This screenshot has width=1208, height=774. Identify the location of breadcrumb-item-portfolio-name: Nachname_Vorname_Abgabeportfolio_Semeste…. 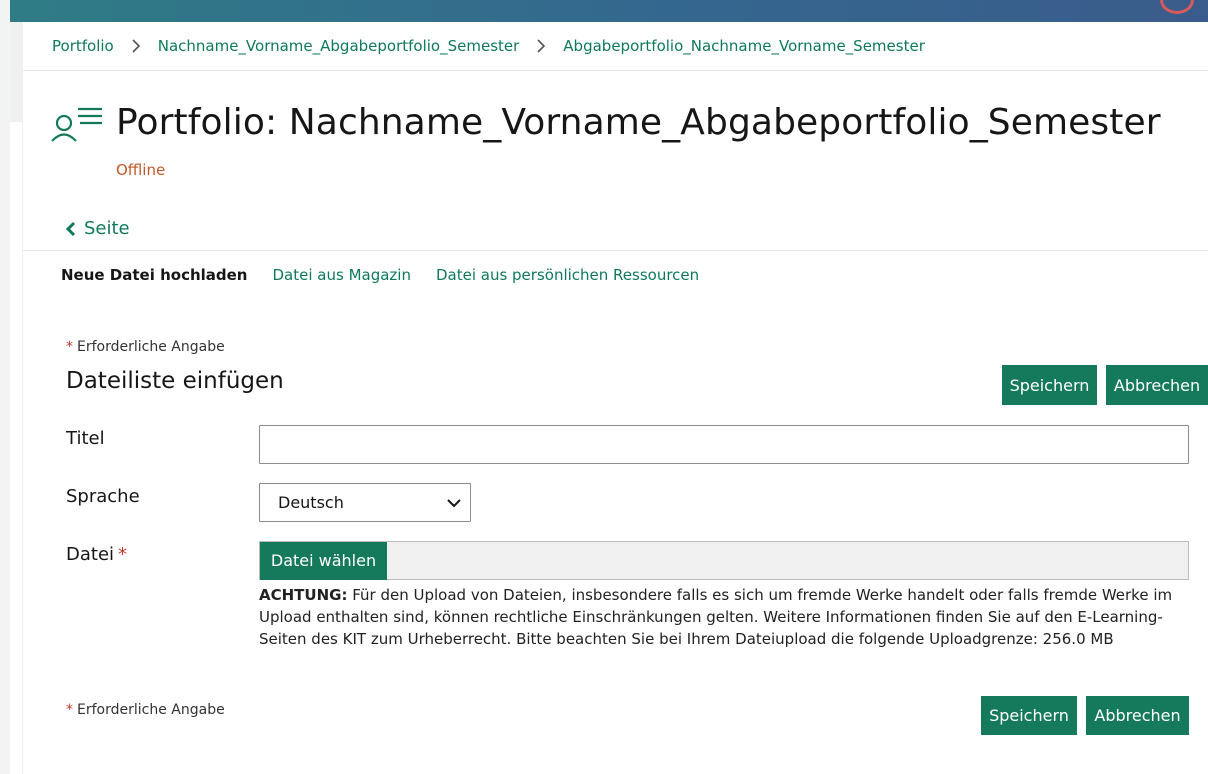
(339, 46).